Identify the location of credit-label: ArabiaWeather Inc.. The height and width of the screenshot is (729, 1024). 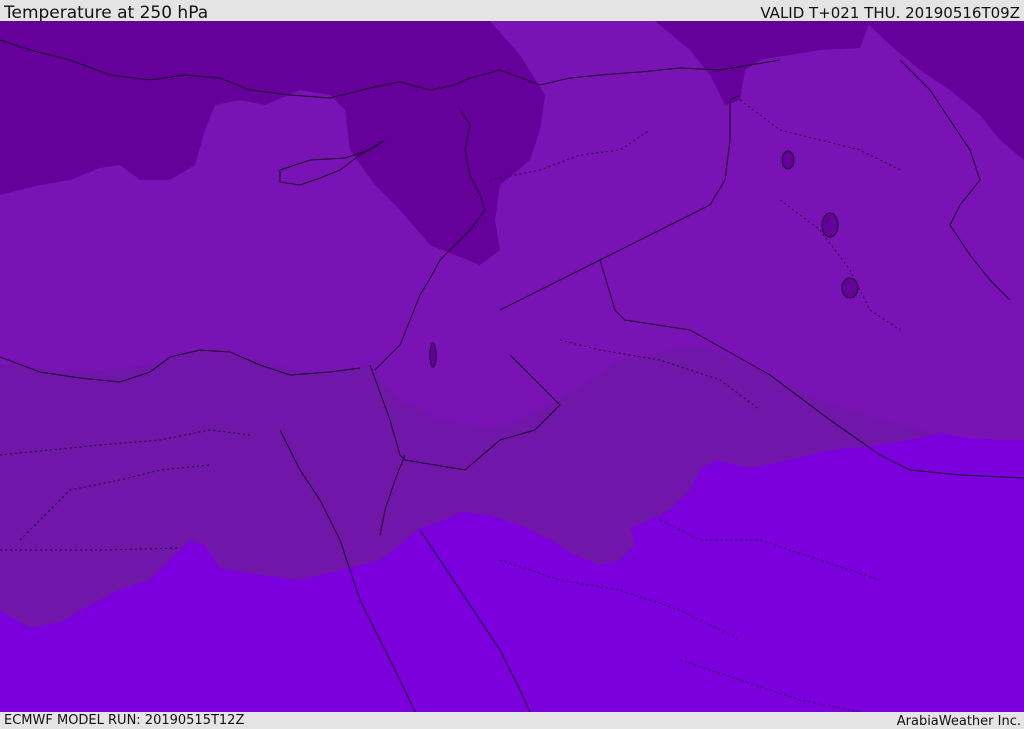
(958, 721).